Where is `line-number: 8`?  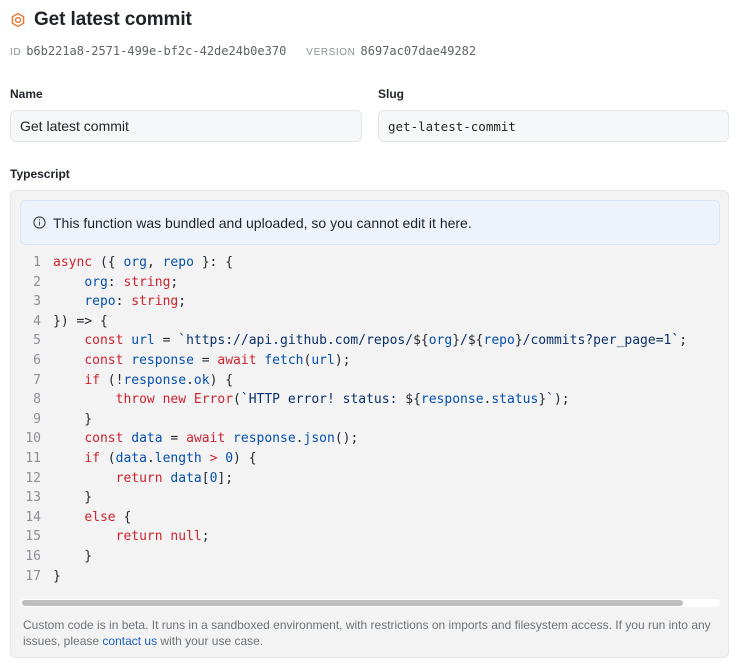
line-number: 8 is located at coordinates (37, 400).